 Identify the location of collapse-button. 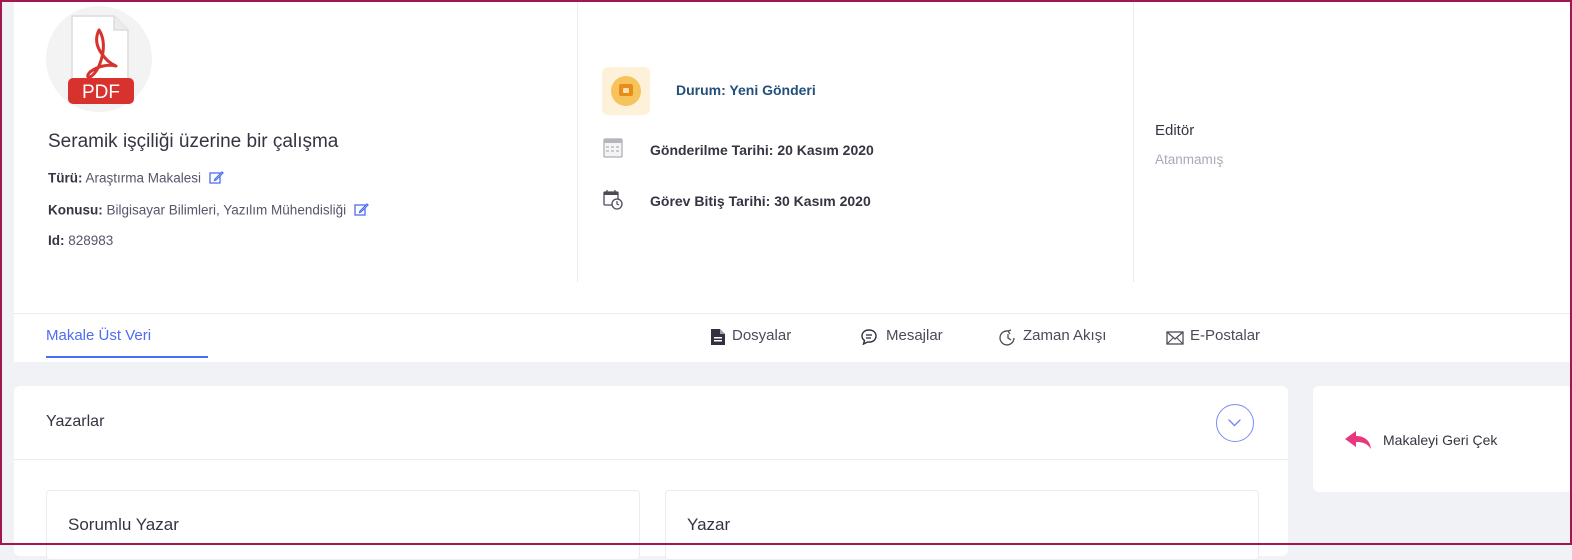
(1235, 423).